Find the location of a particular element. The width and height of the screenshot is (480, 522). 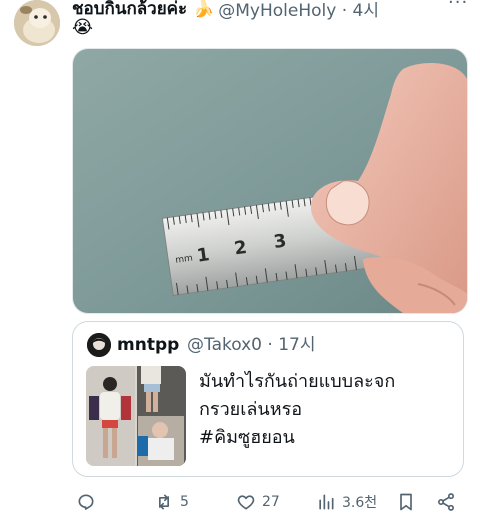

reply-button is located at coordinates (86, 502).